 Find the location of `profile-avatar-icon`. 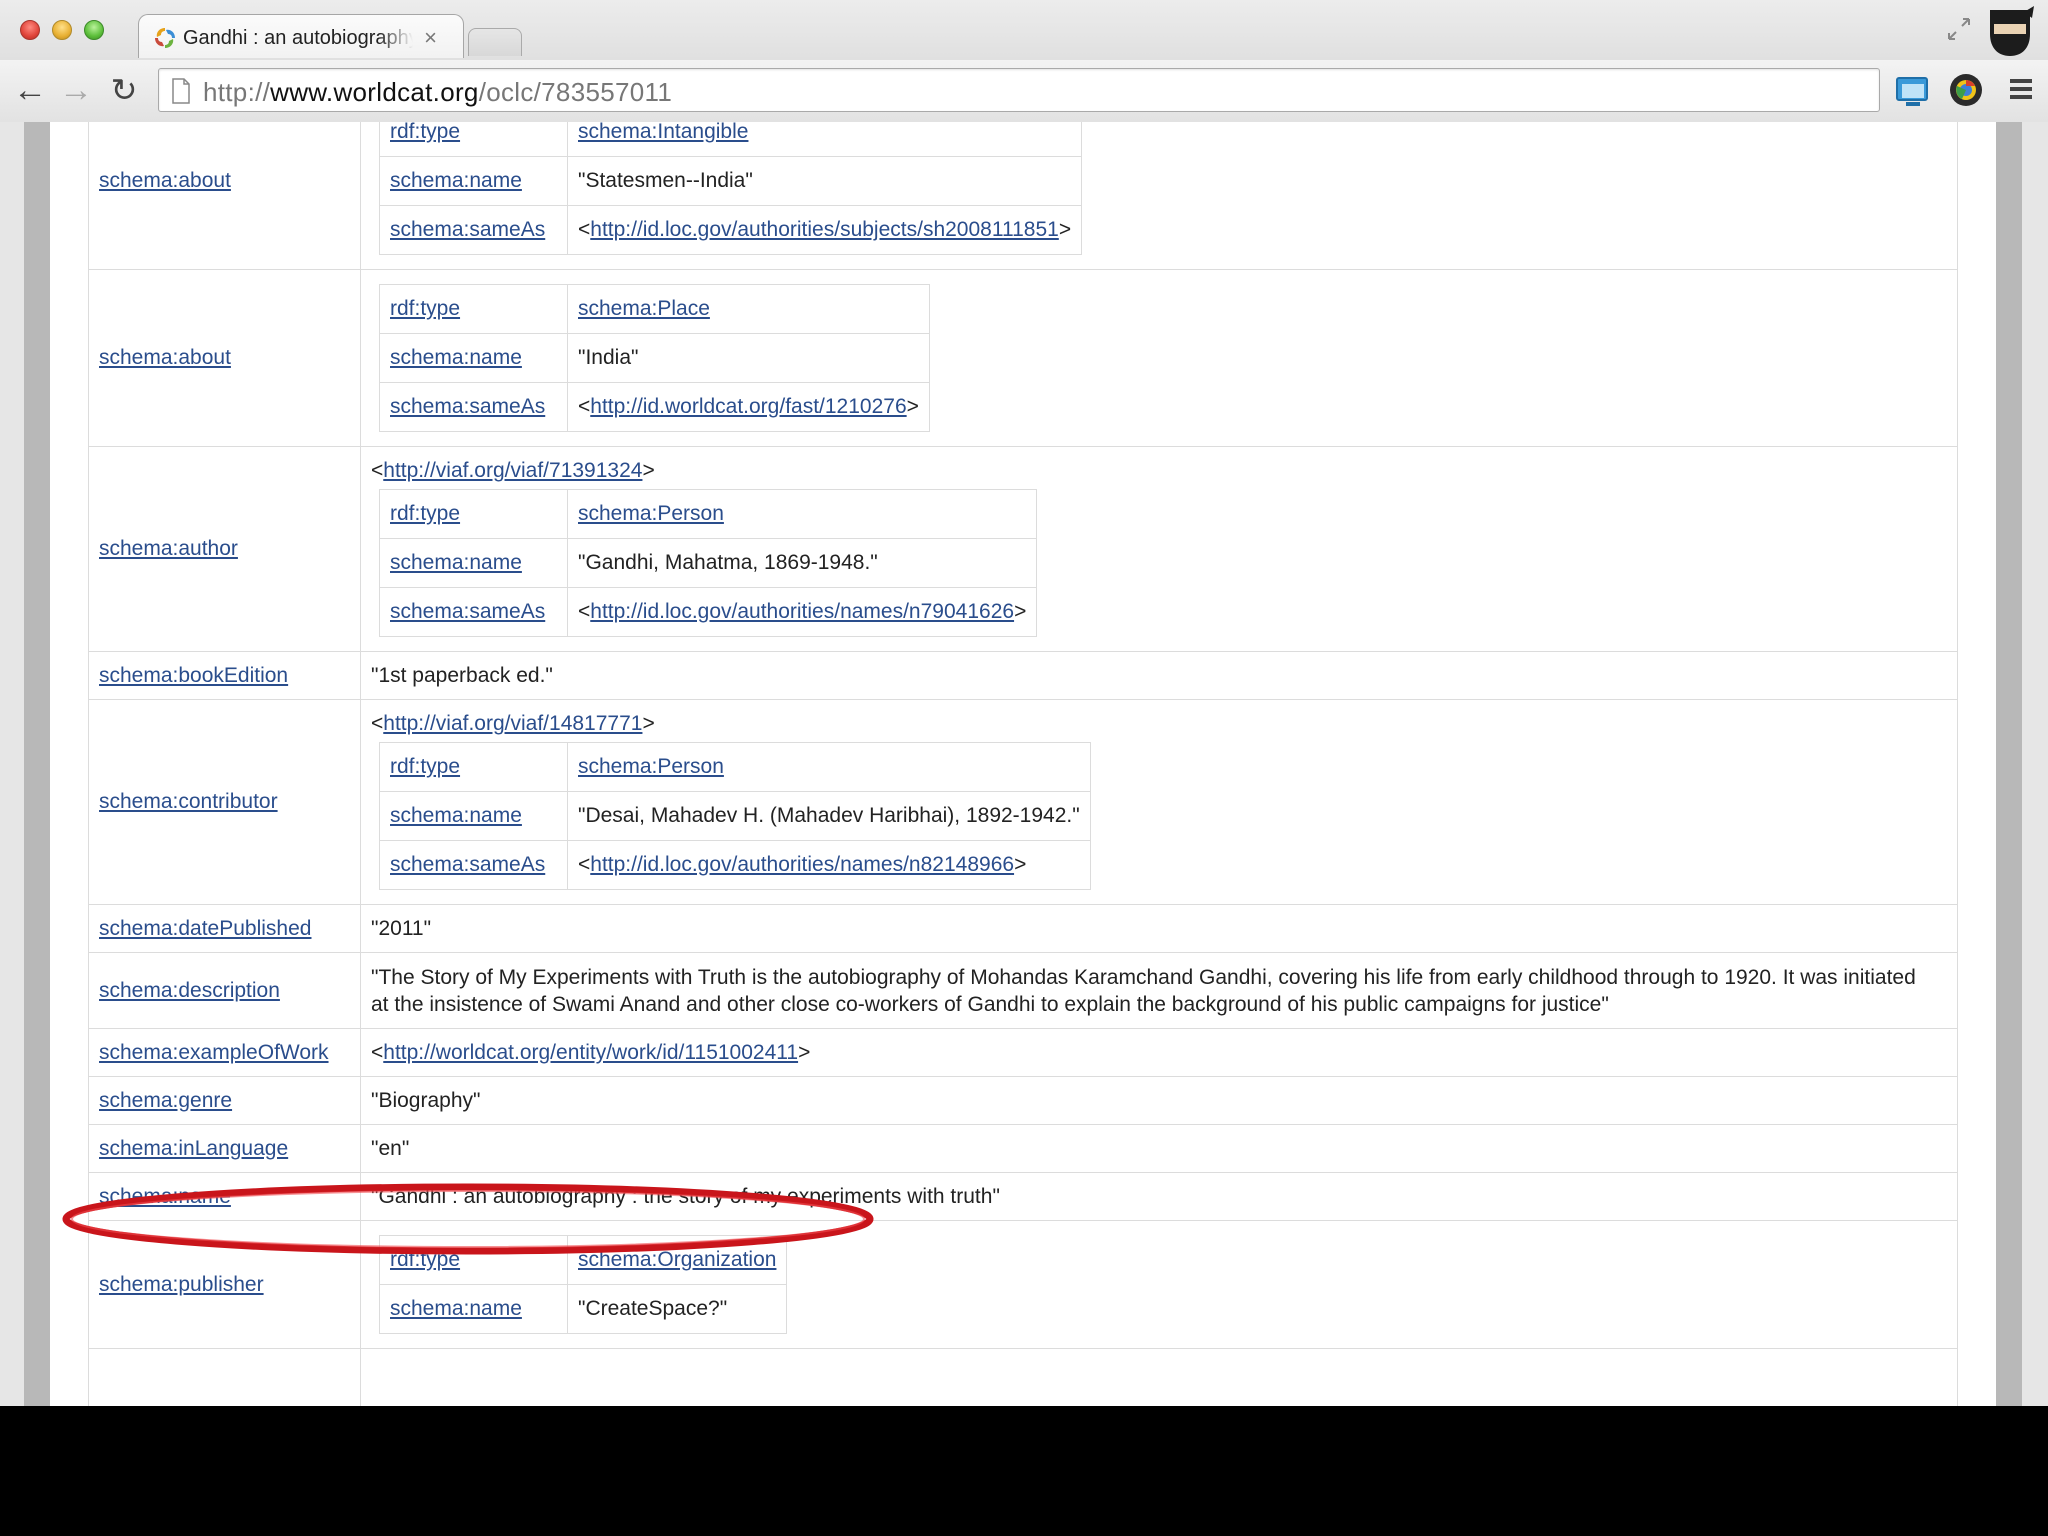

profile-avatar-icon is located at coordinates (2010, 32).